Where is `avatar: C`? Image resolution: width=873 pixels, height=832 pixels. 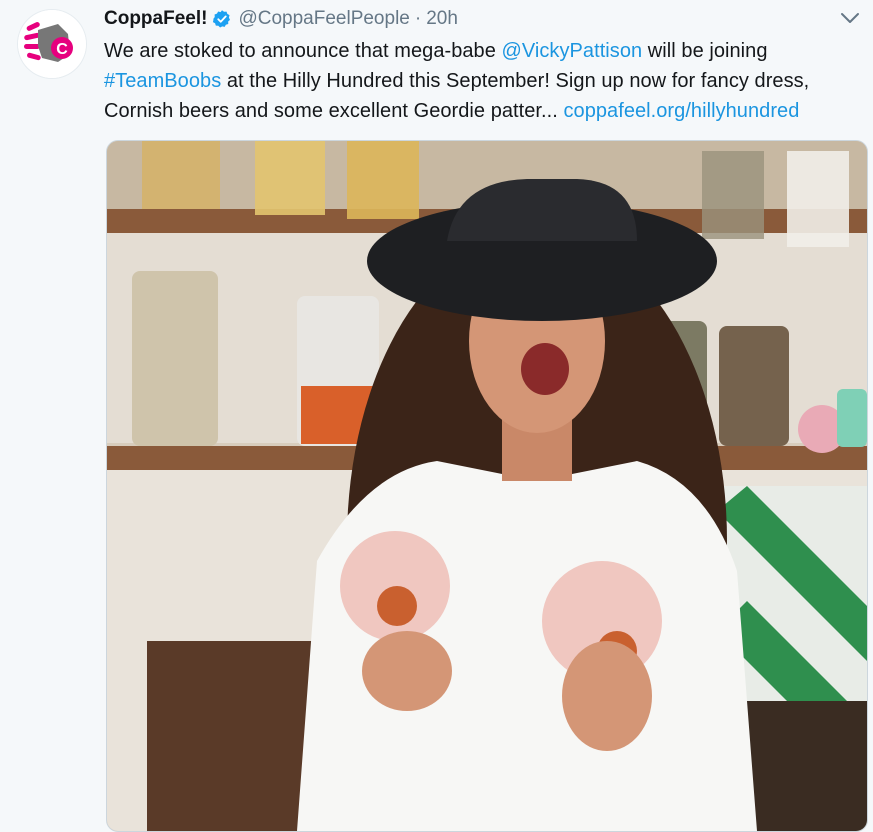 avatar: C is located at coordinates (52, 44).